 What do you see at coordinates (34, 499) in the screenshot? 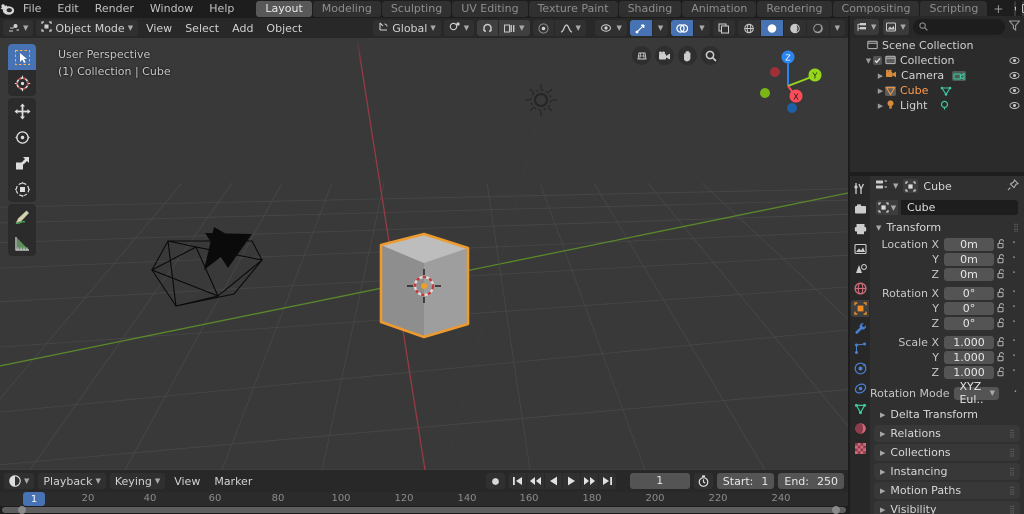
I see `timeline-playhead: 1` at bounding box center [34, 499].